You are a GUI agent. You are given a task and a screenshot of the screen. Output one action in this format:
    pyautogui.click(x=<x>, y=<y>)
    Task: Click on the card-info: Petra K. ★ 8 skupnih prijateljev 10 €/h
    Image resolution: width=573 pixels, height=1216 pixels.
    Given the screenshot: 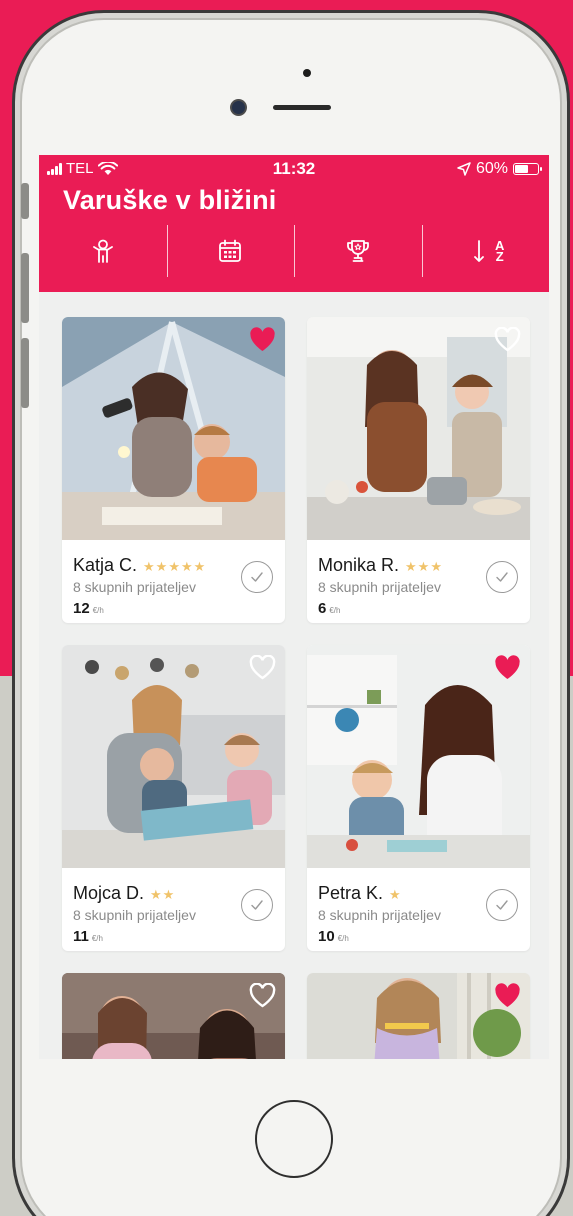 What is the action you would take?
    pyautogui.click(x=418, y=909)
    